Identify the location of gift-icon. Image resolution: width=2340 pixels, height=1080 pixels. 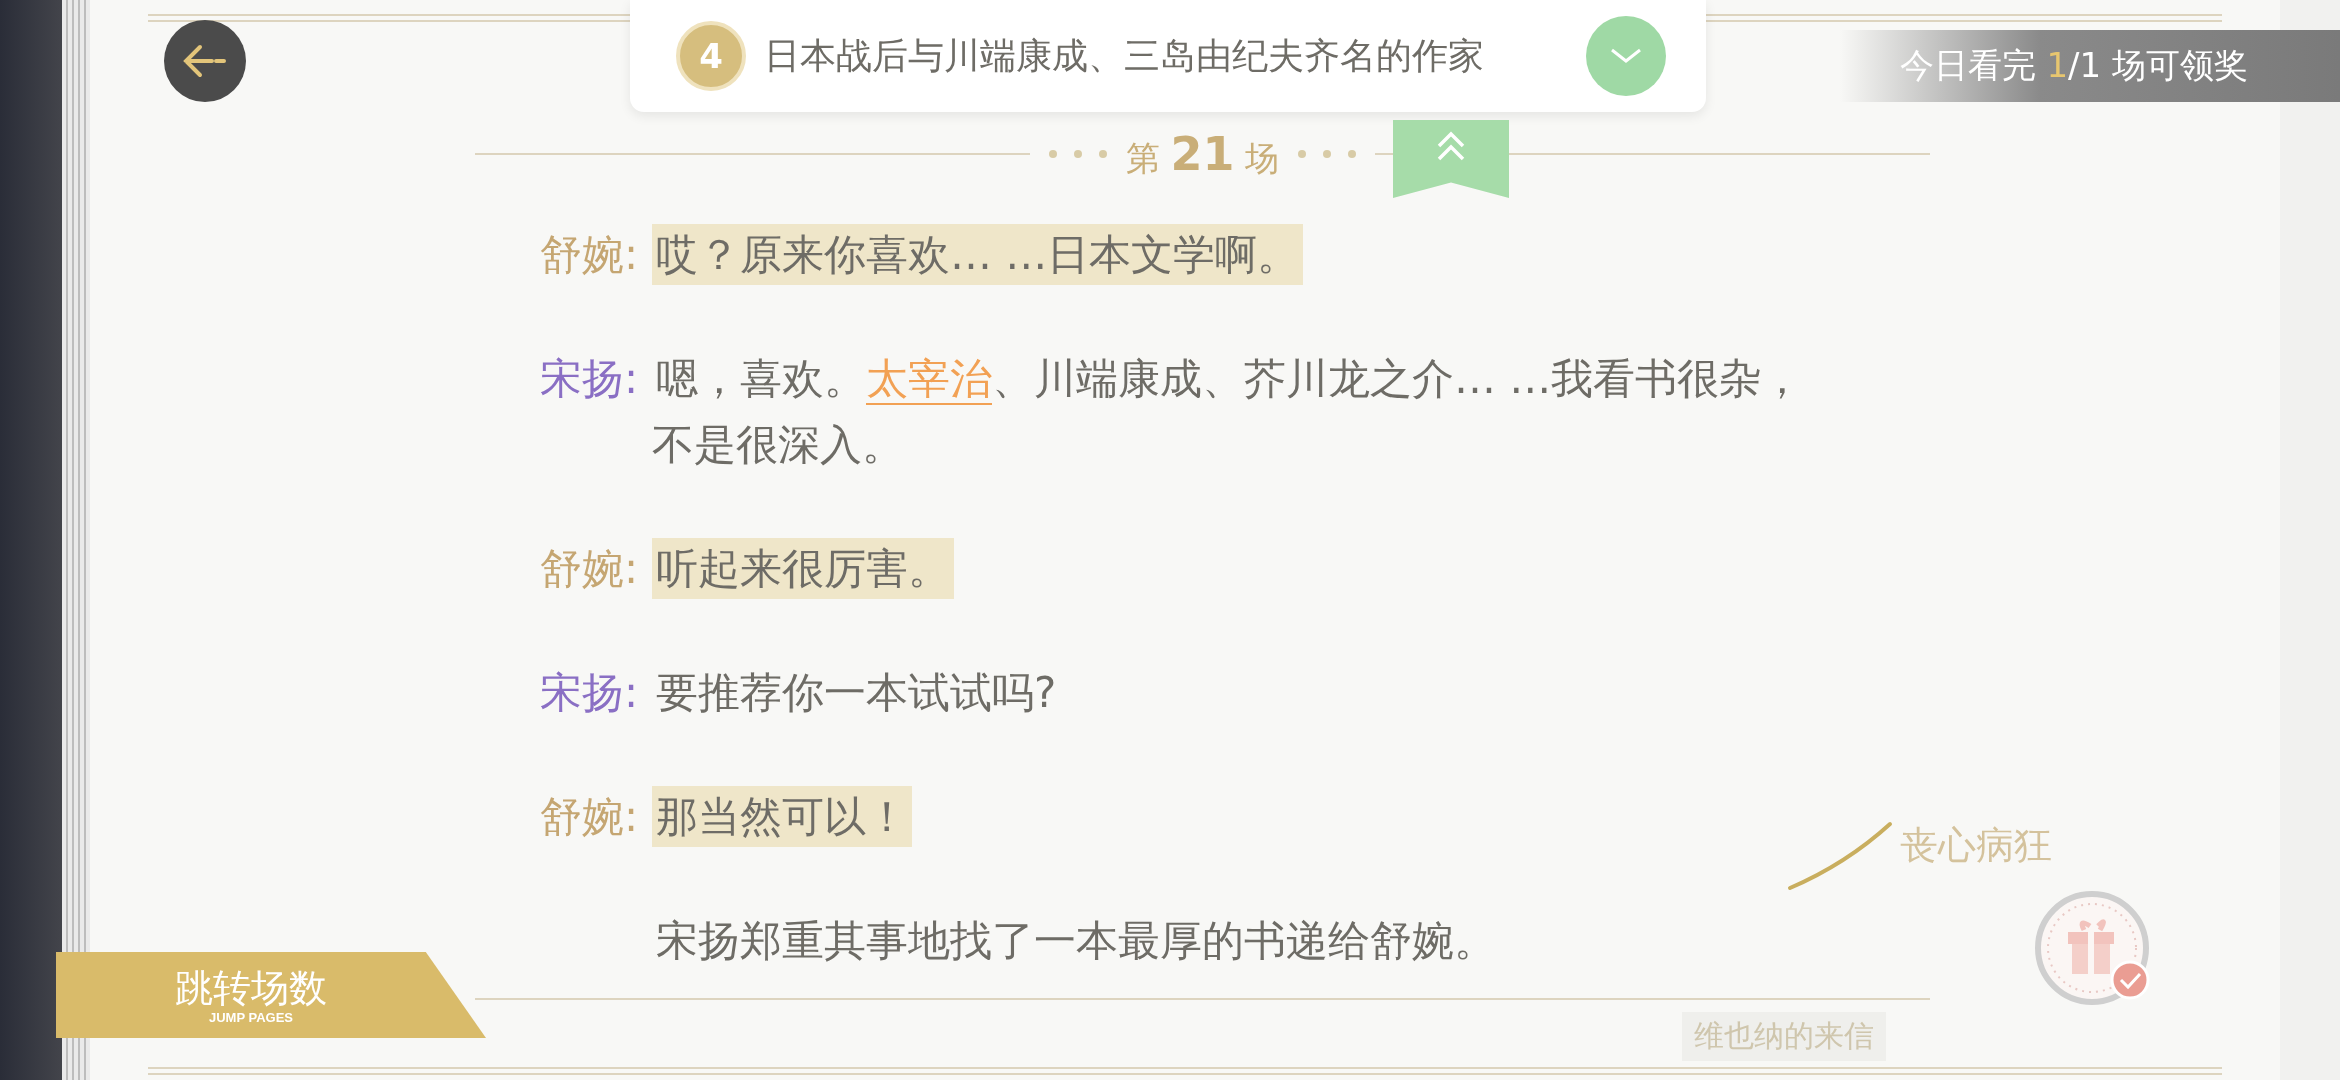
(2092, 948).